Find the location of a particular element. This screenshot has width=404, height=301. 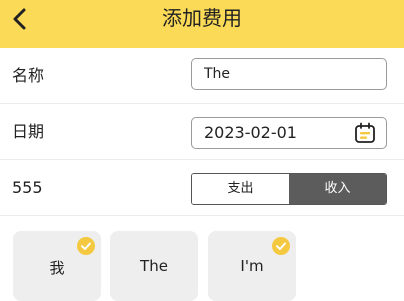

name-label: 名称 is located at coordinates (28, 75).